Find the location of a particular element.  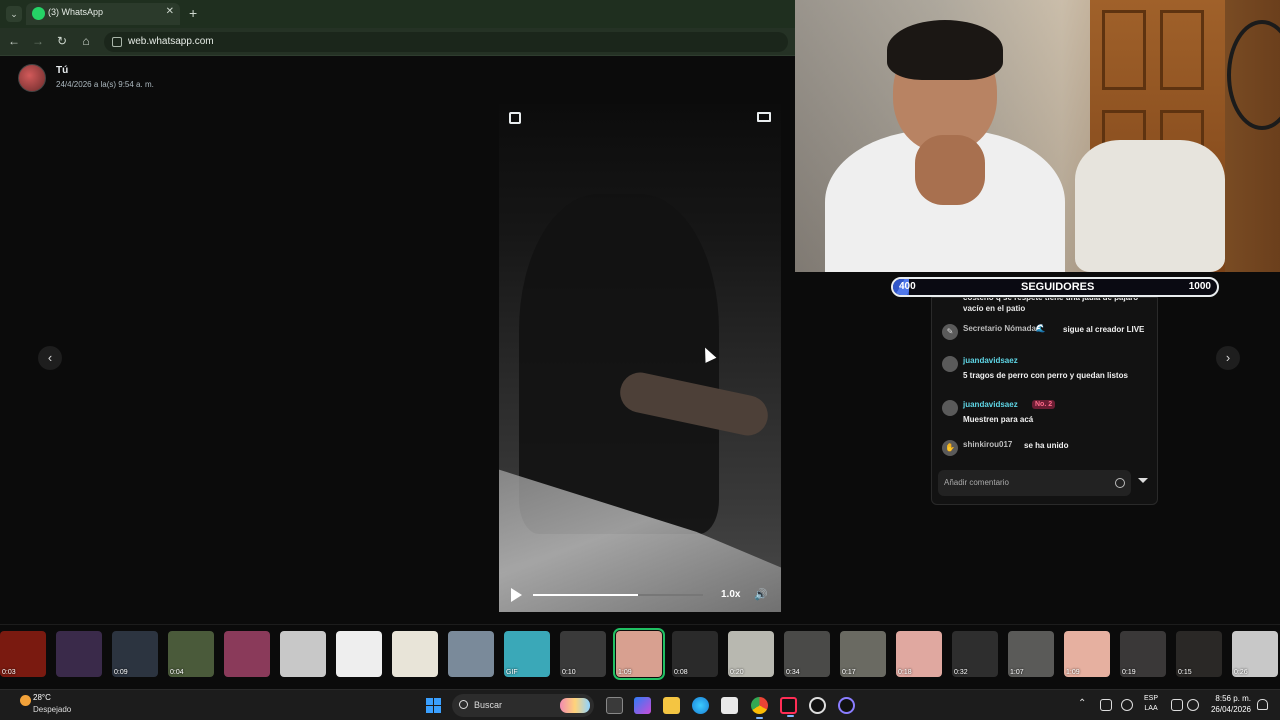

weather-icon is located at coordinates (25, 700).